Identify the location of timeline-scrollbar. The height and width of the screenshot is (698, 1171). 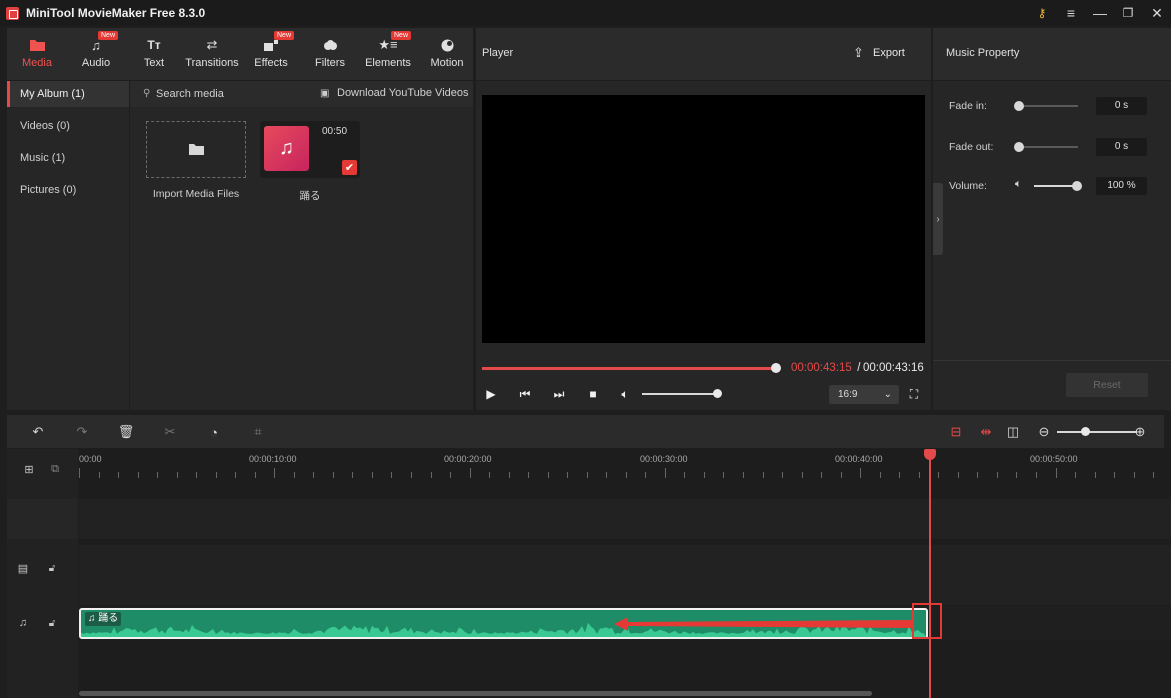
(475, 693).